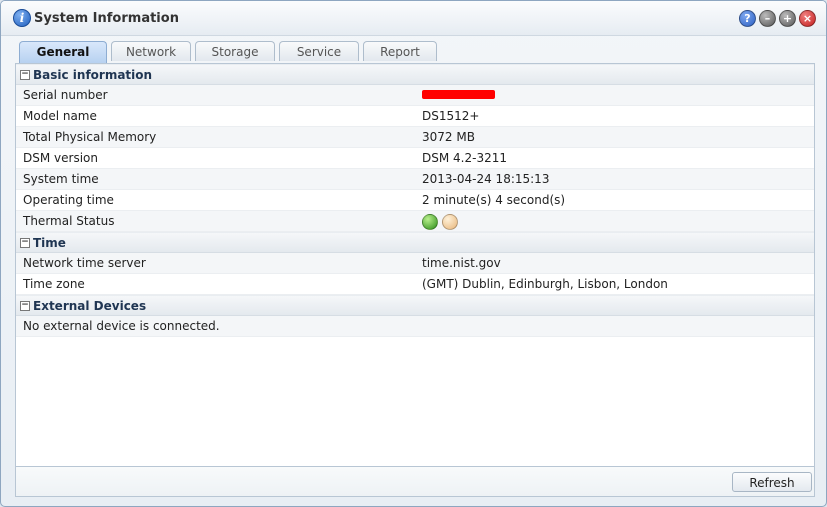  Describe the element at coordinates (90, 137) in the screenshot. I see `row-label: Total Physical Memory` at that location.